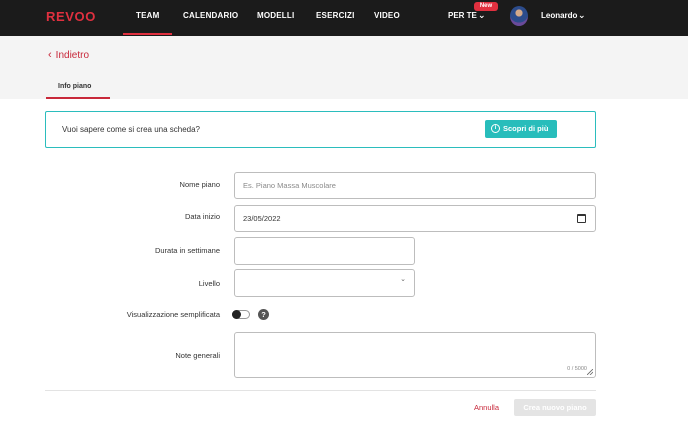 This screenshot has width=688, height=427. I want to click on simplified-view-label: Visualizzazione semplificata, so click(173, 314).